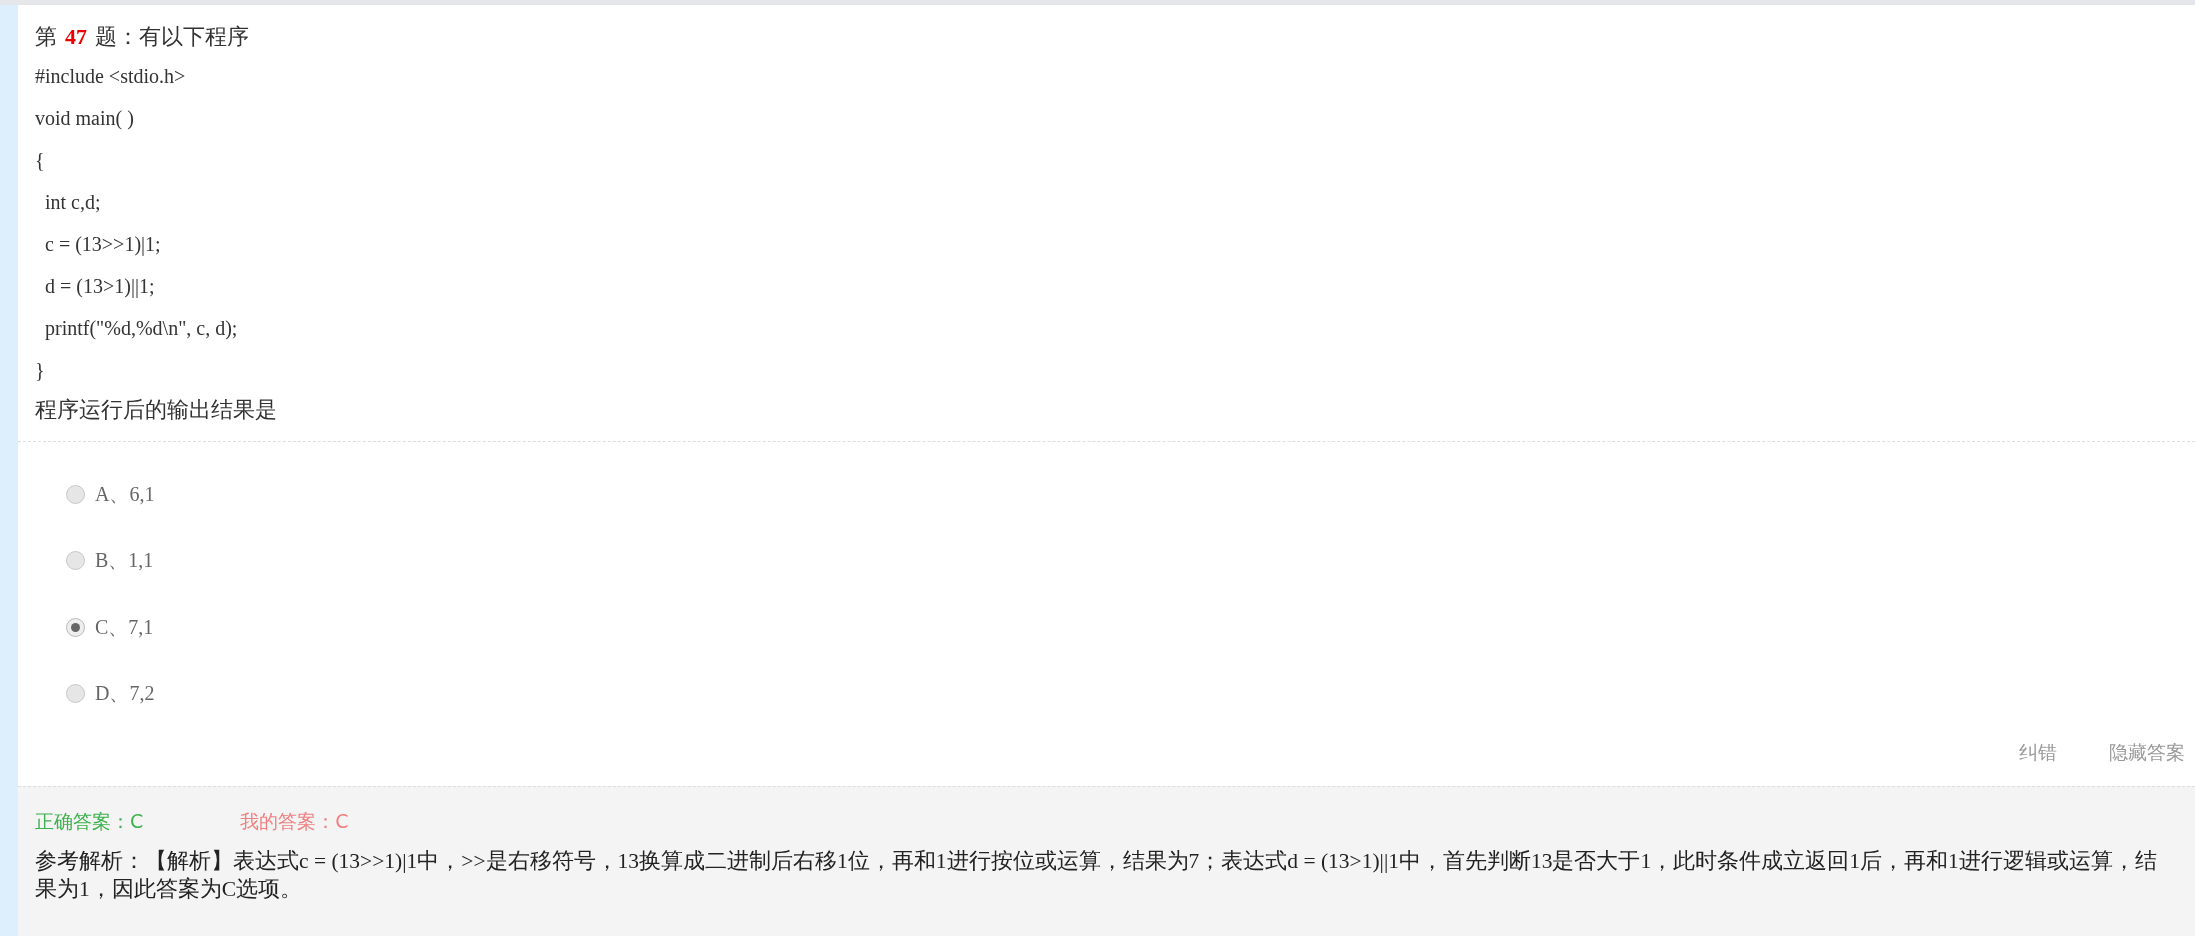  What do you see at coordinates (294, 821) in the screenshot?
I see `my-answer: 我的答案：C` at bounding box center [294, 821].